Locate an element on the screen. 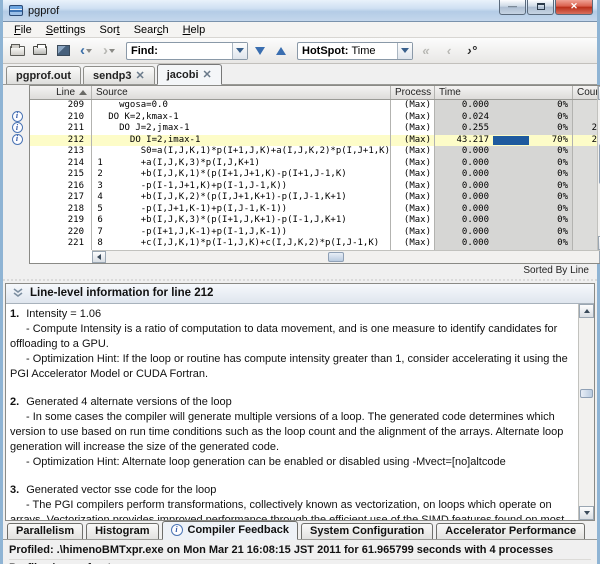 This screenshot has width=600, height=564. bottom-tab-compiler-feedback: i Compiler Feedback is located at coordinates (229, 530).